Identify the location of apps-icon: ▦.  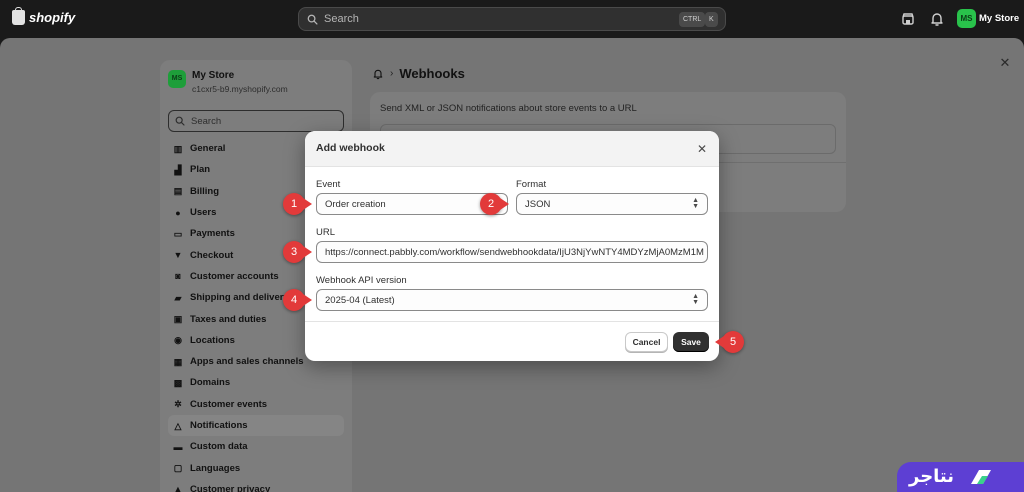
(178, 361).